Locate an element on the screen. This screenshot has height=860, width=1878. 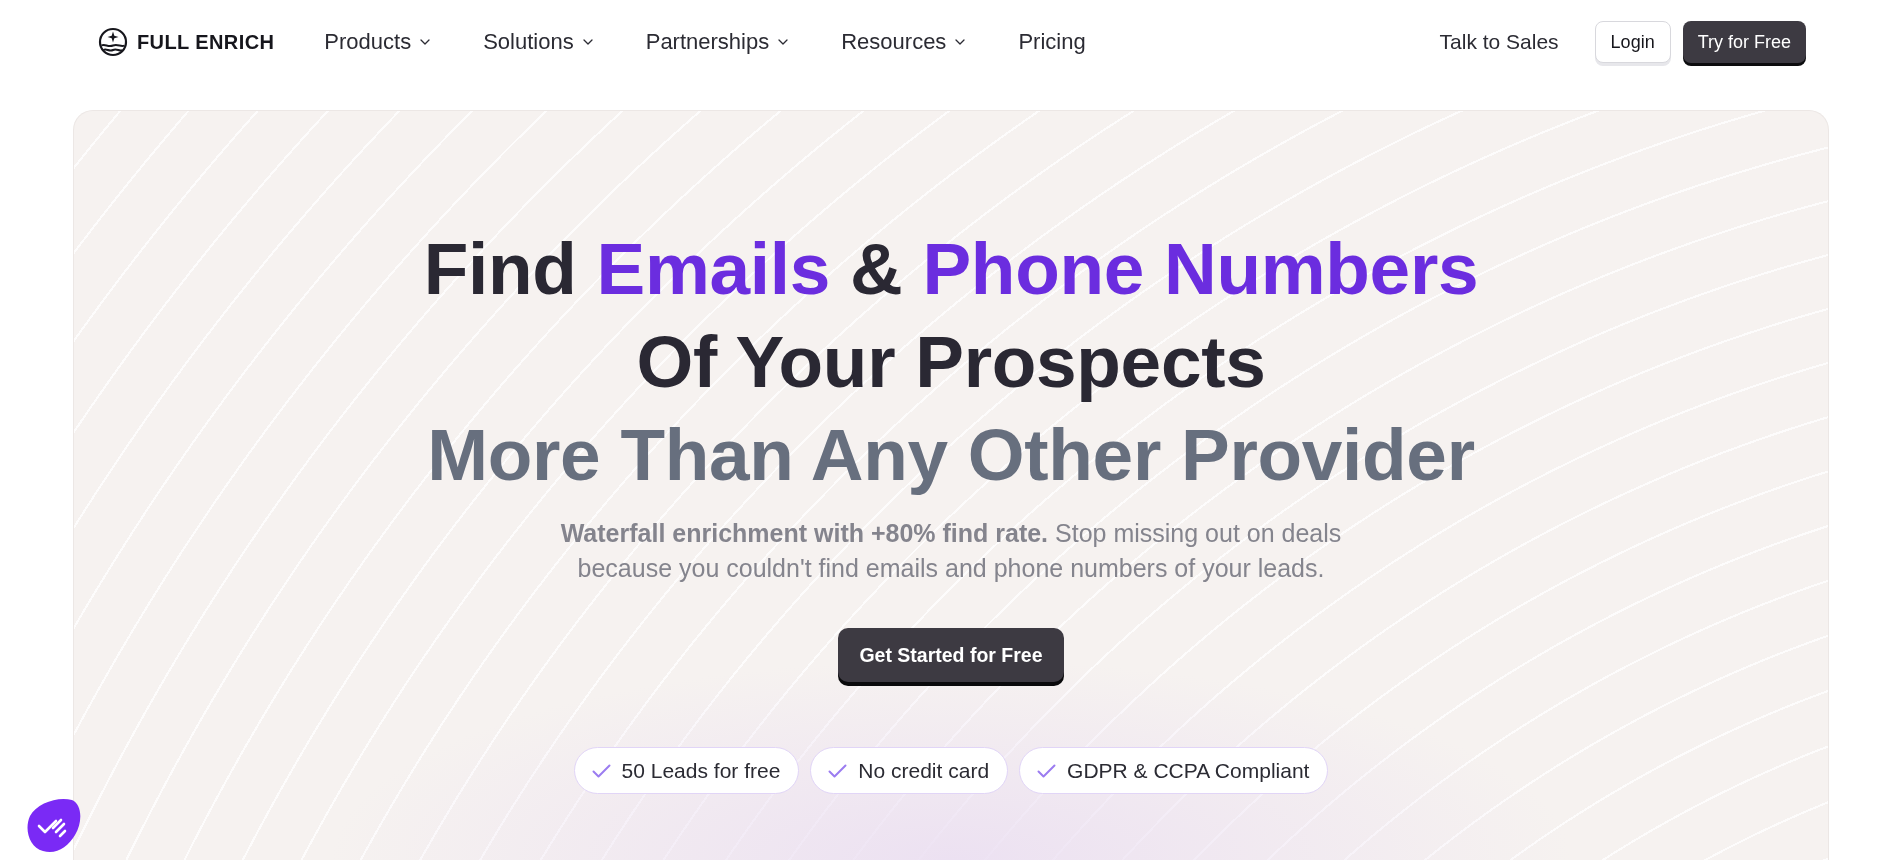
primary-button: Try for Free is located at coordinates (1744, 42).